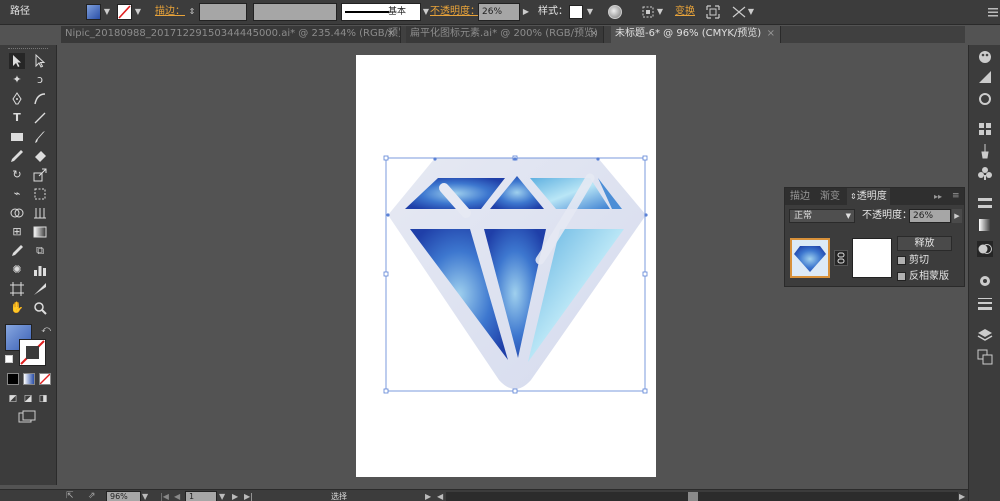 The image size is (1000, 501). I want to click on zoom-dropdown-icon: ▼, so click(145, 496).